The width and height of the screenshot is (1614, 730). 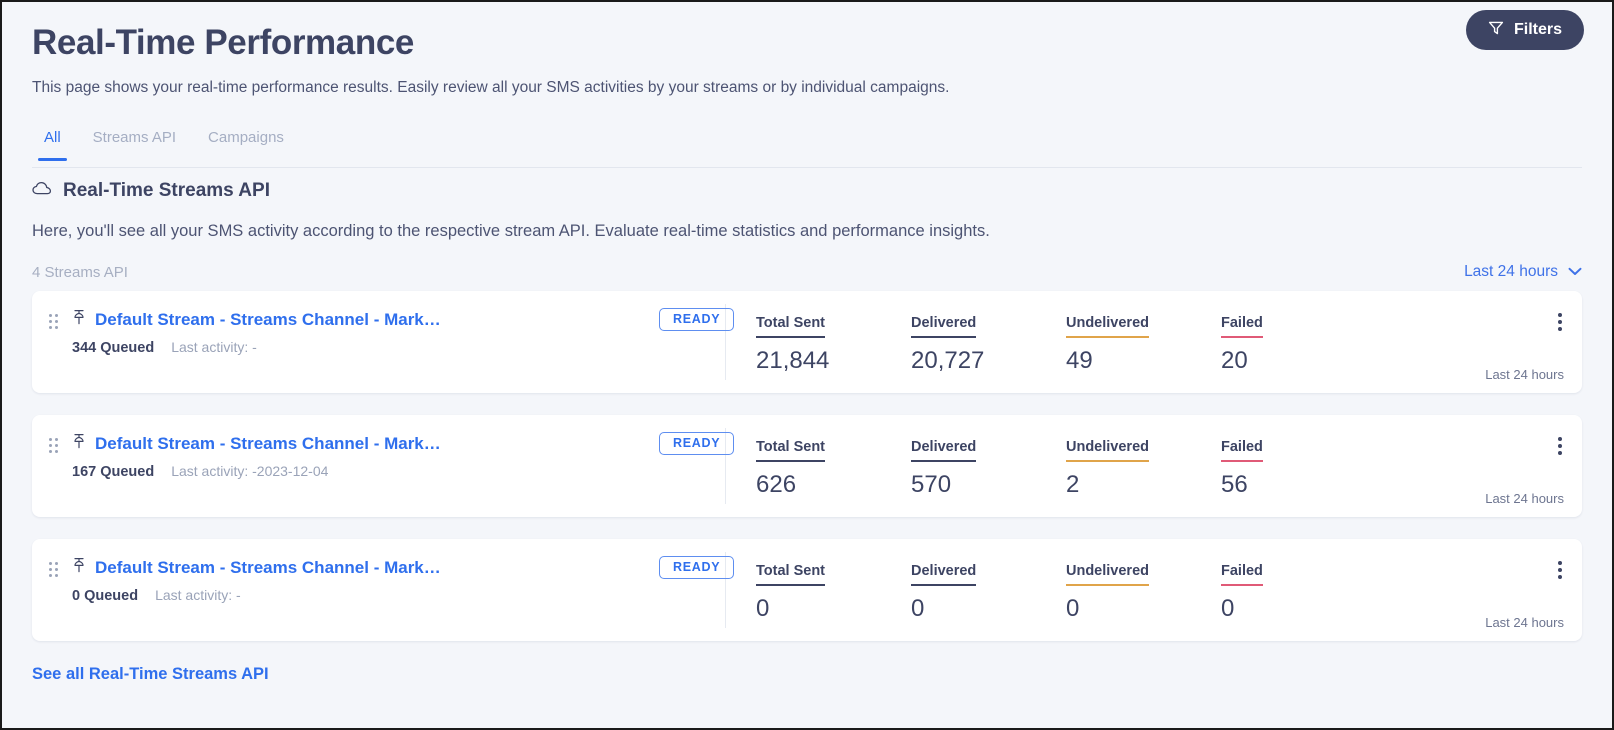 I want to click on metric-value-delivered: 20,727, so click(x=948, y=360).